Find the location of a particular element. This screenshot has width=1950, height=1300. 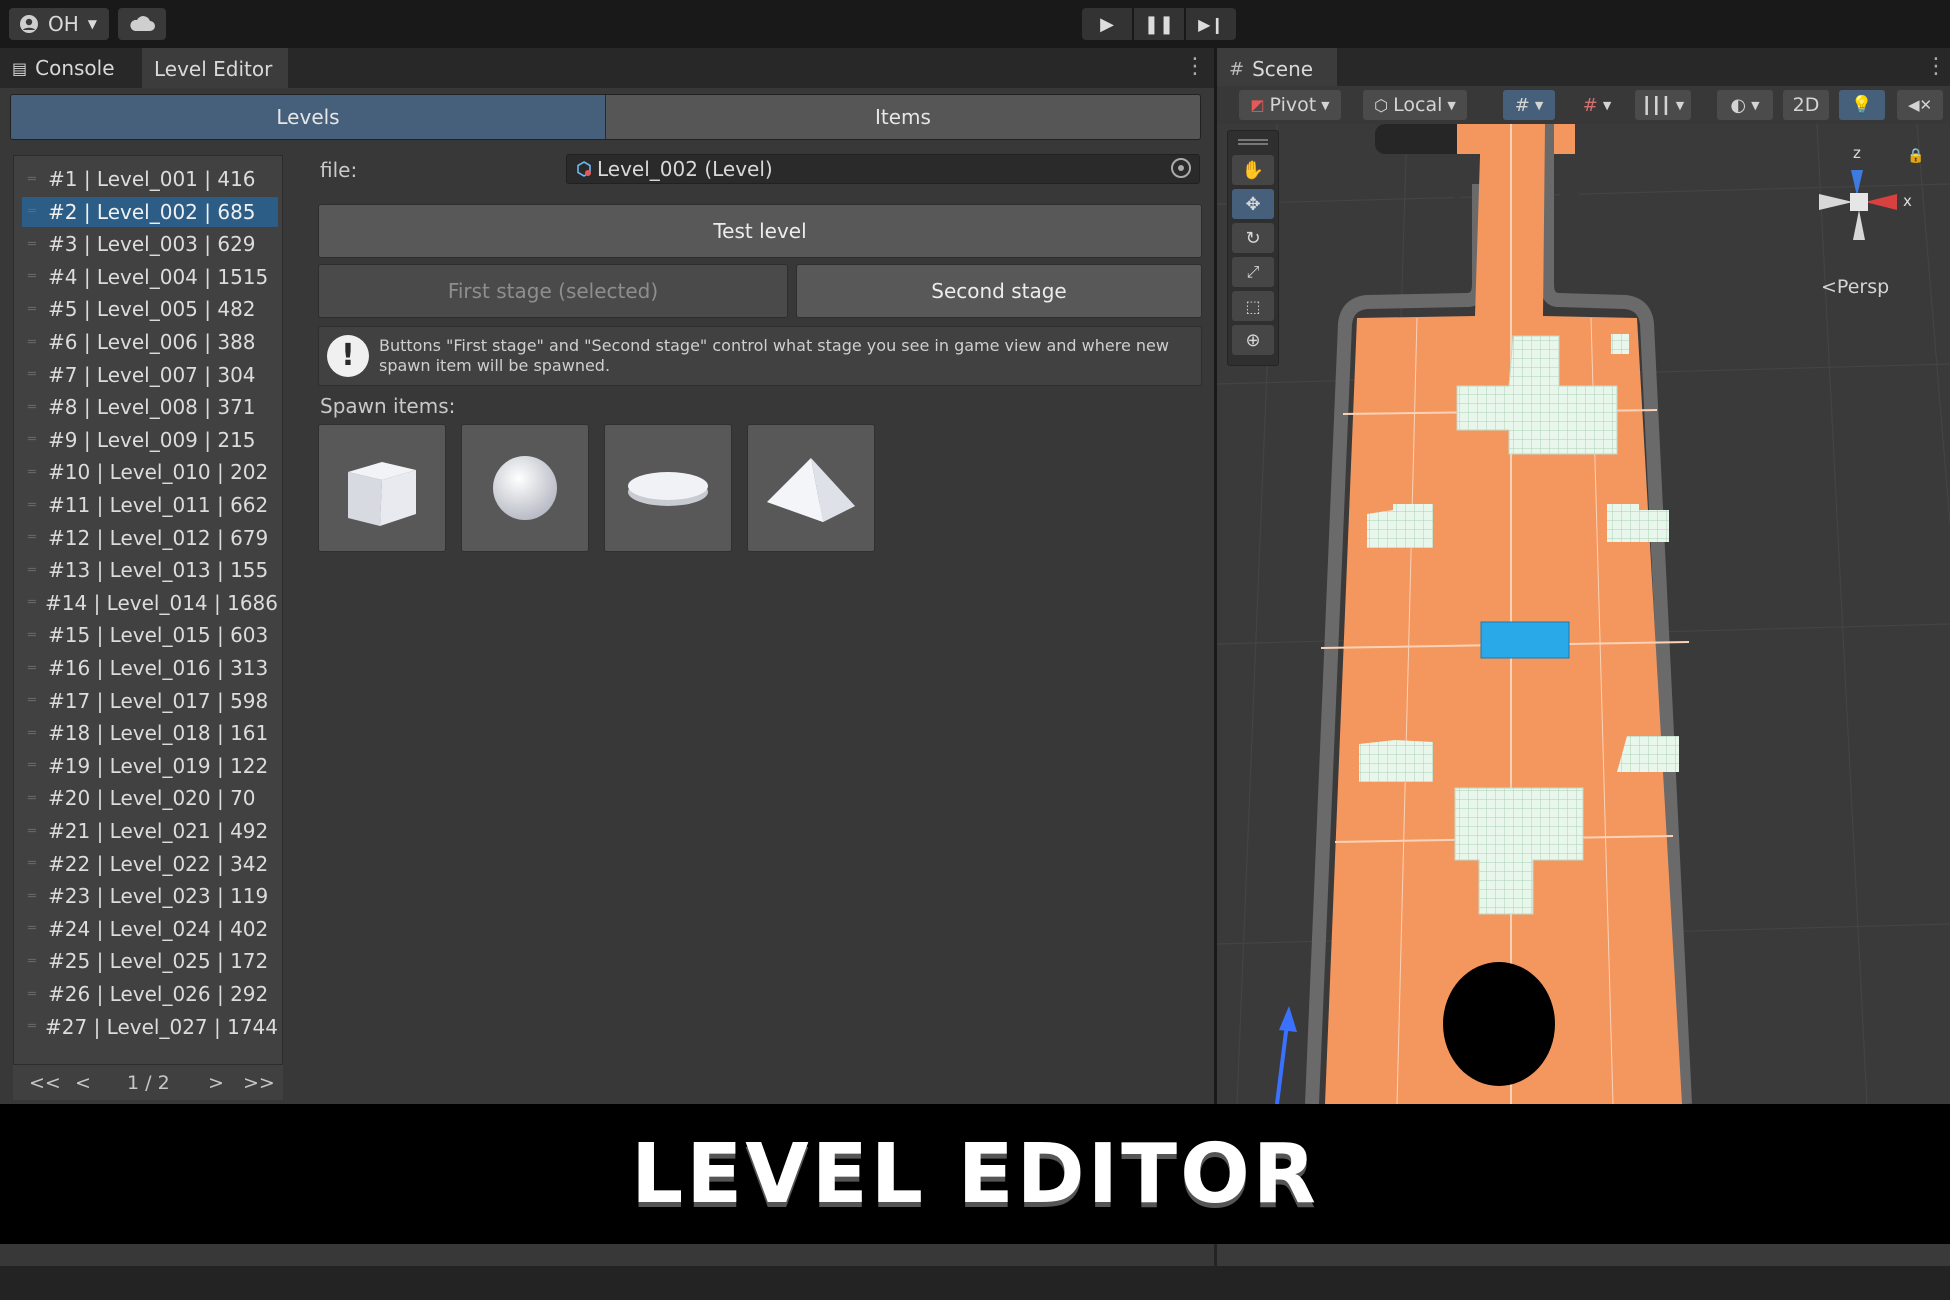

tools-drag-handle is located at coordinates (1253, 142).